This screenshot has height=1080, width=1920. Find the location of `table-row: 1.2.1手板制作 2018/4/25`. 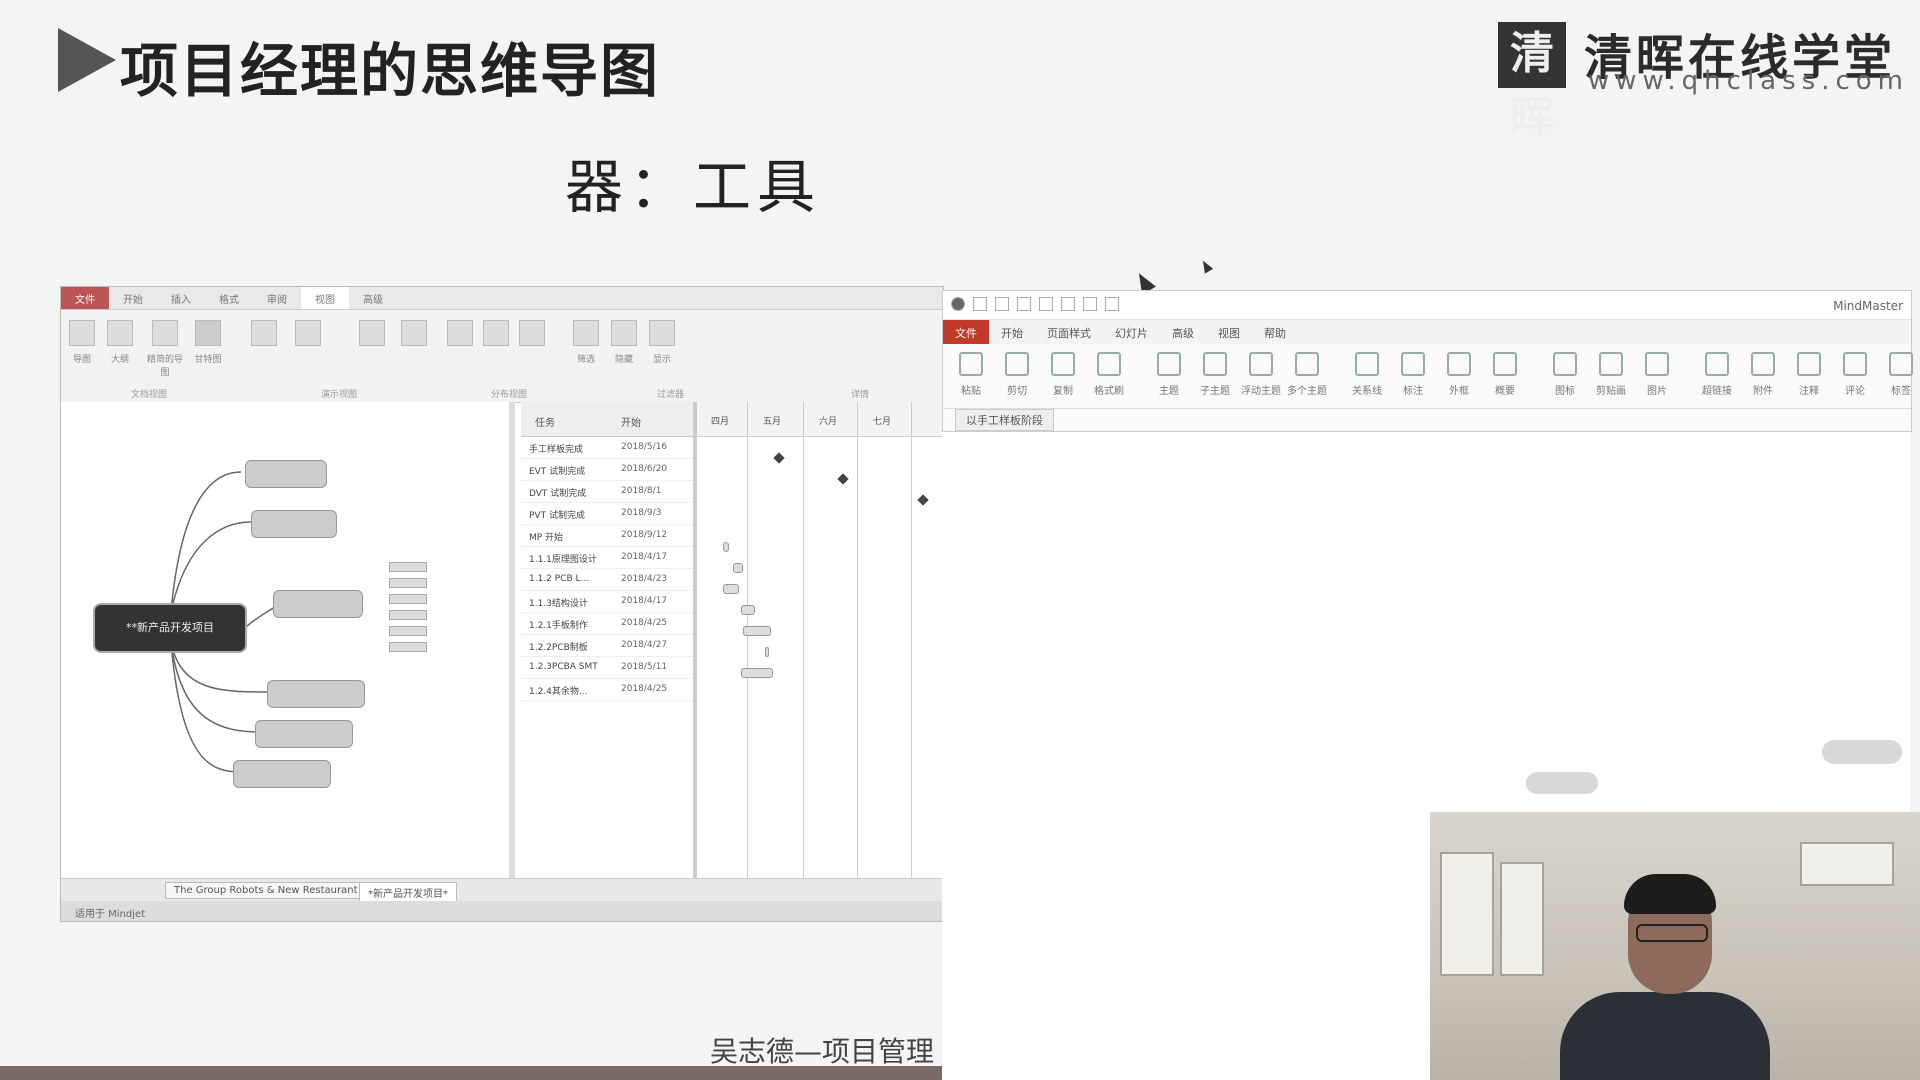

table-row: 1.2.1手板制作 2018/4/25 is located at coordinates (607, 624).